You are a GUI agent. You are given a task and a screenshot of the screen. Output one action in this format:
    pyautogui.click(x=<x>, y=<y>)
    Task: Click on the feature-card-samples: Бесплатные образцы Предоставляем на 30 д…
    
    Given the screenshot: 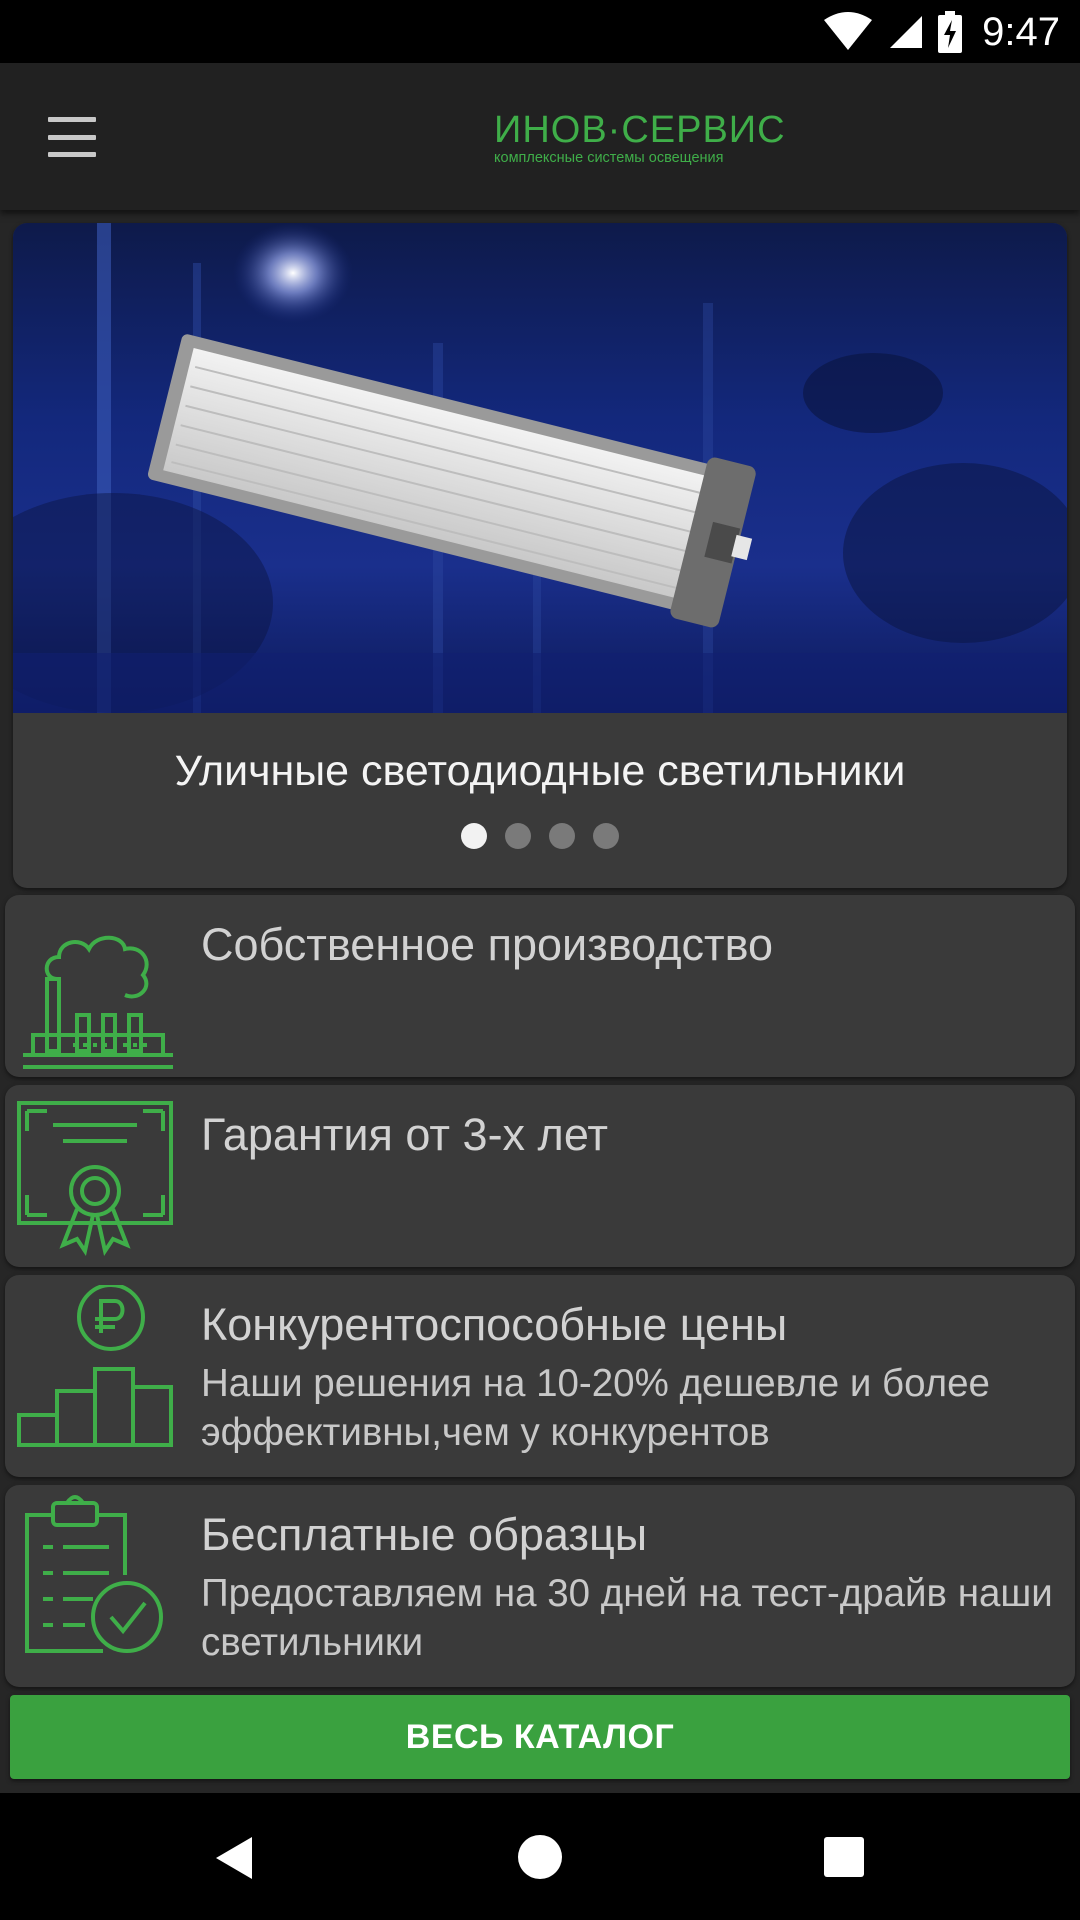 What is the action you would take?
    pyautogui.click(x=540, y=1586)
    